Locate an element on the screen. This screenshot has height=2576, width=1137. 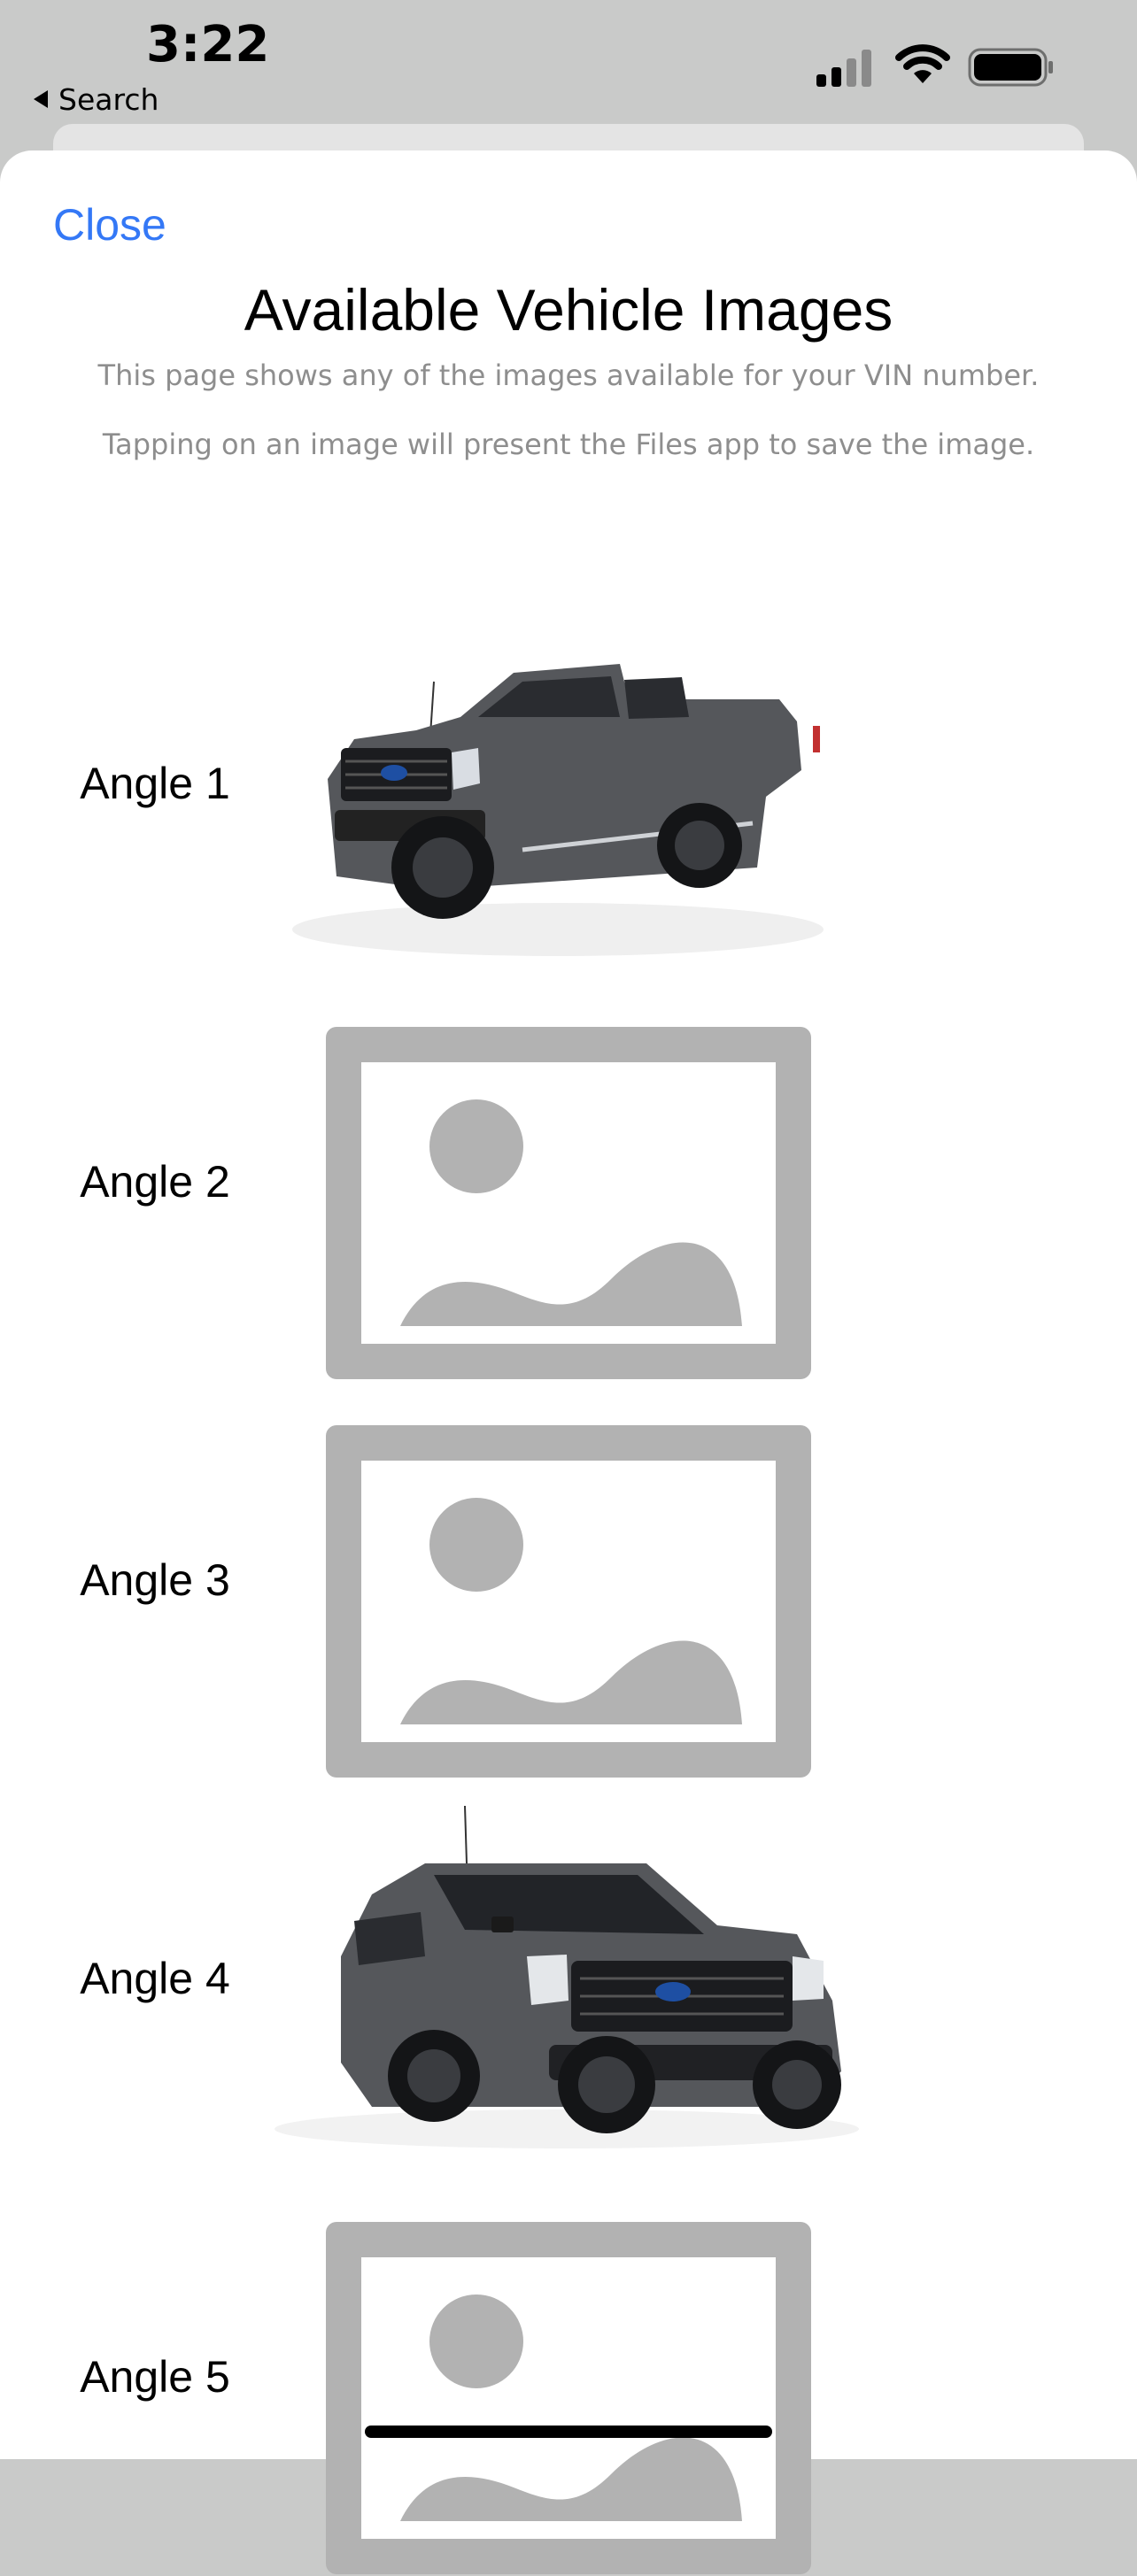
cellular-signal-icon is located at coordinates (843, 66).